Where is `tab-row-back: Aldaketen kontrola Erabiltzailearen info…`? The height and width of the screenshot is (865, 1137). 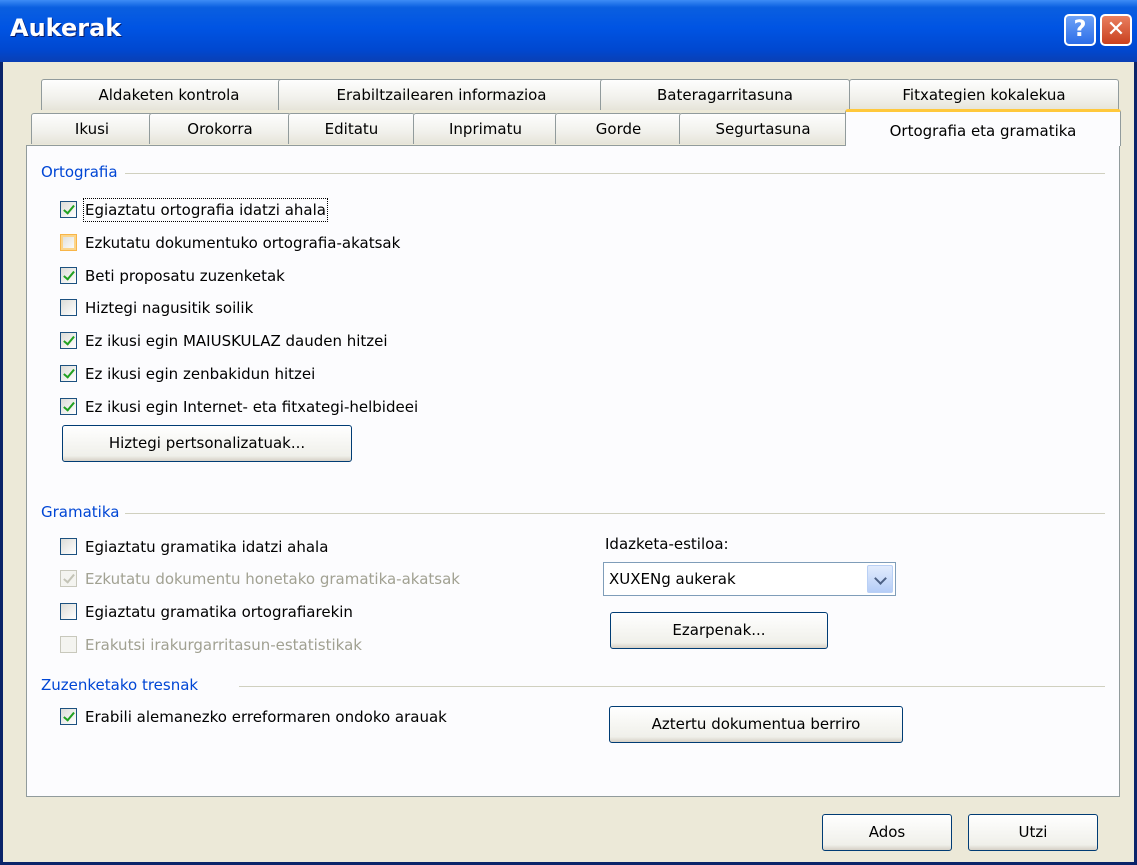 tab-row-back: Aldaketen kontrola Erabiltzailearen info… is located at coordinates (573, 94).